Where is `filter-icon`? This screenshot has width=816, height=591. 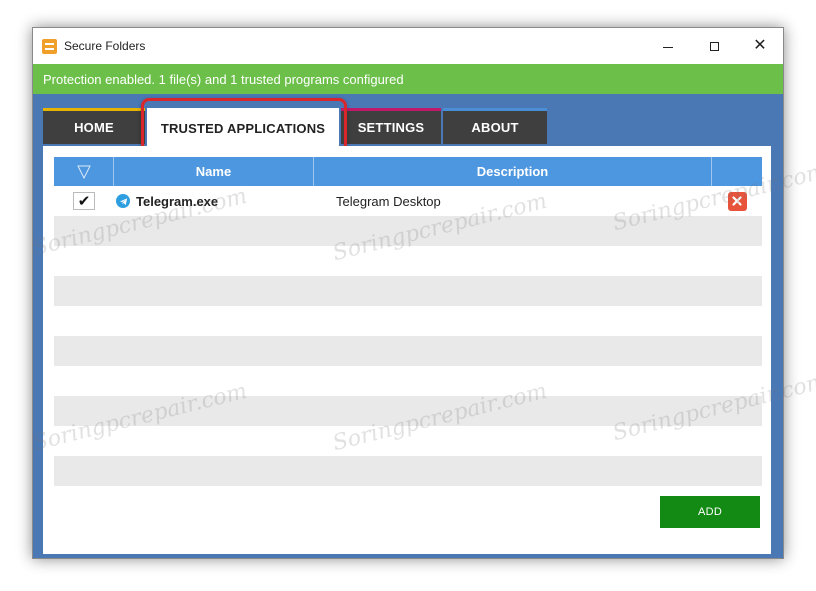
filter-icon is located at coordinates (83, 172).